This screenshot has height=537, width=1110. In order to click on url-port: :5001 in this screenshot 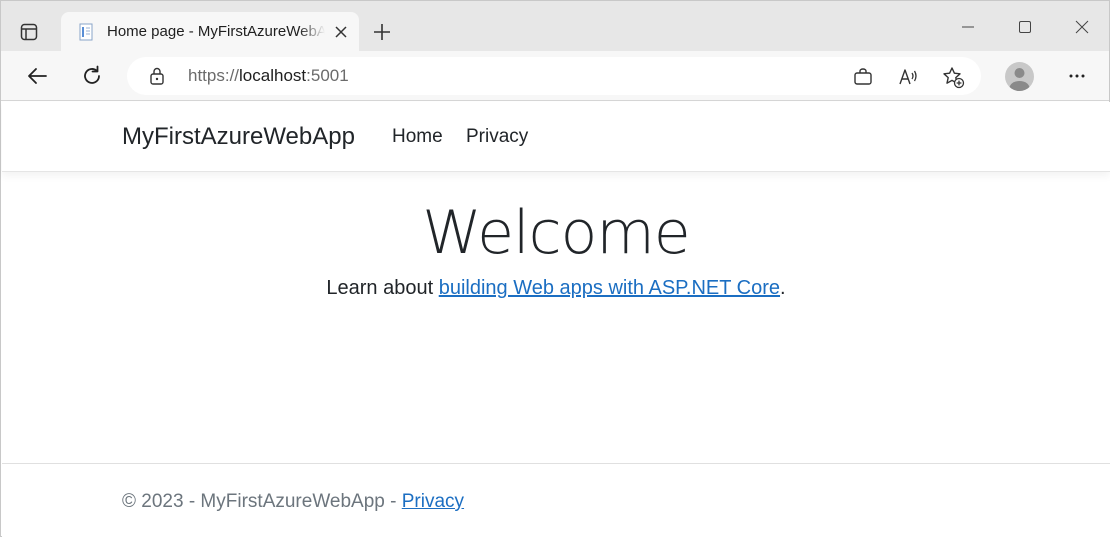, I will do `click(327, 75)`.